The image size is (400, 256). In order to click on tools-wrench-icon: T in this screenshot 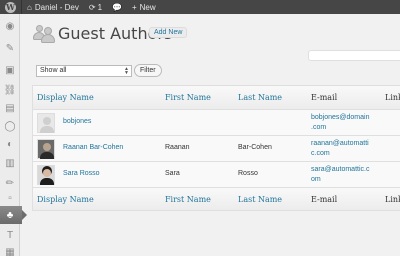, I will do `click(10, 235)`.